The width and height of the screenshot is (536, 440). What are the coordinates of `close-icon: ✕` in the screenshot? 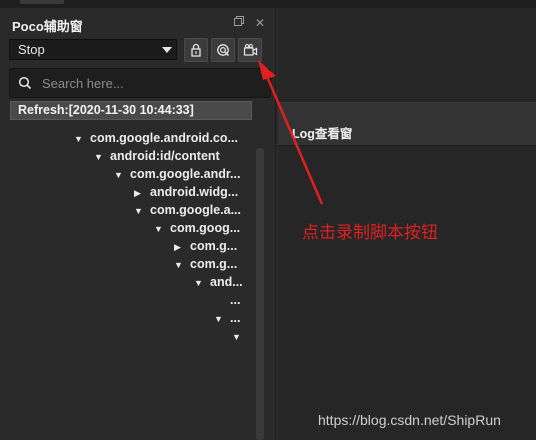 It's located at (260, 23).